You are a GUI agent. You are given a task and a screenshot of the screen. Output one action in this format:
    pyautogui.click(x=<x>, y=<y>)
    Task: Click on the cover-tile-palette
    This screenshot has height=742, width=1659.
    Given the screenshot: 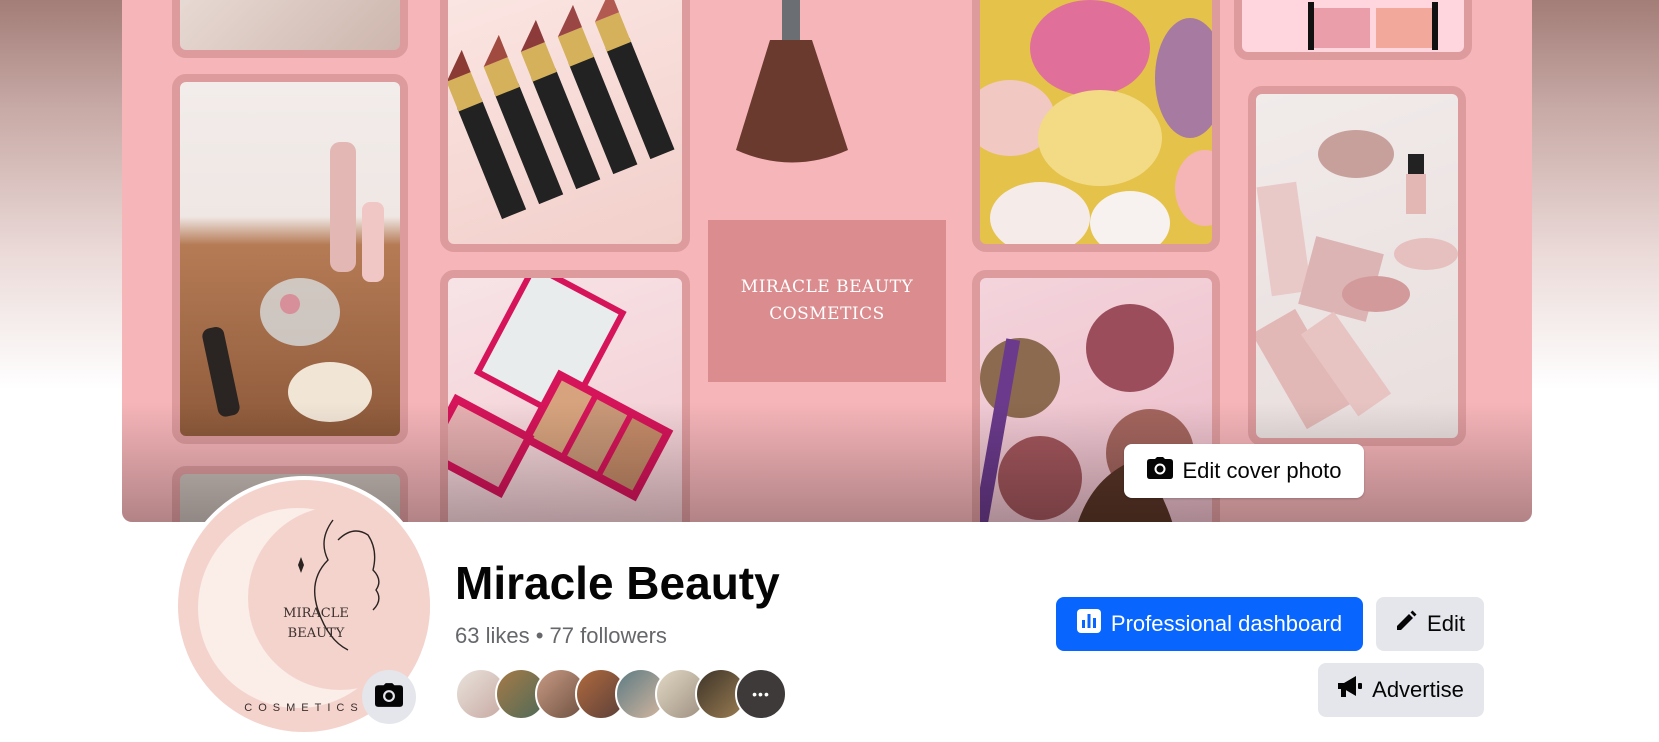 What is the action you would take?
    pyautogui.click(x=565, y=396)
    